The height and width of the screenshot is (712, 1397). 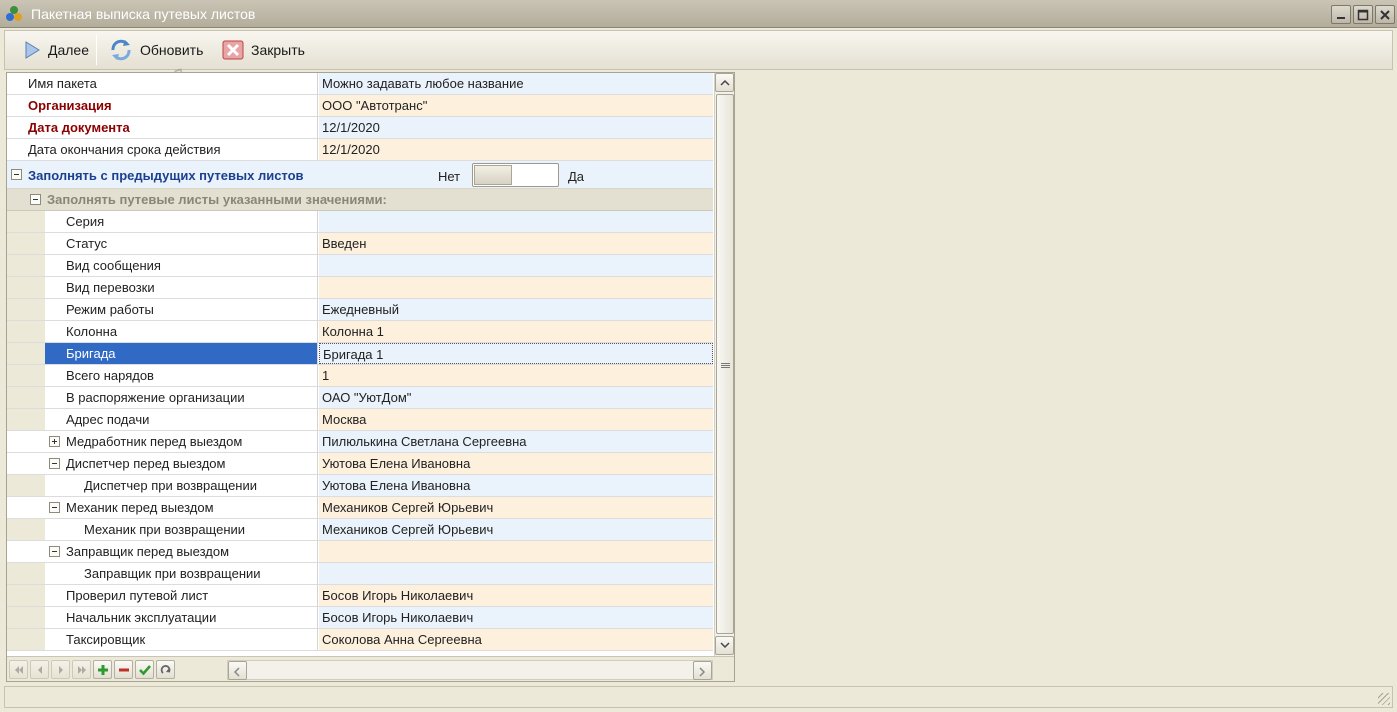 I want to click on row-name-series: Серия, so click(x=162, y=221).